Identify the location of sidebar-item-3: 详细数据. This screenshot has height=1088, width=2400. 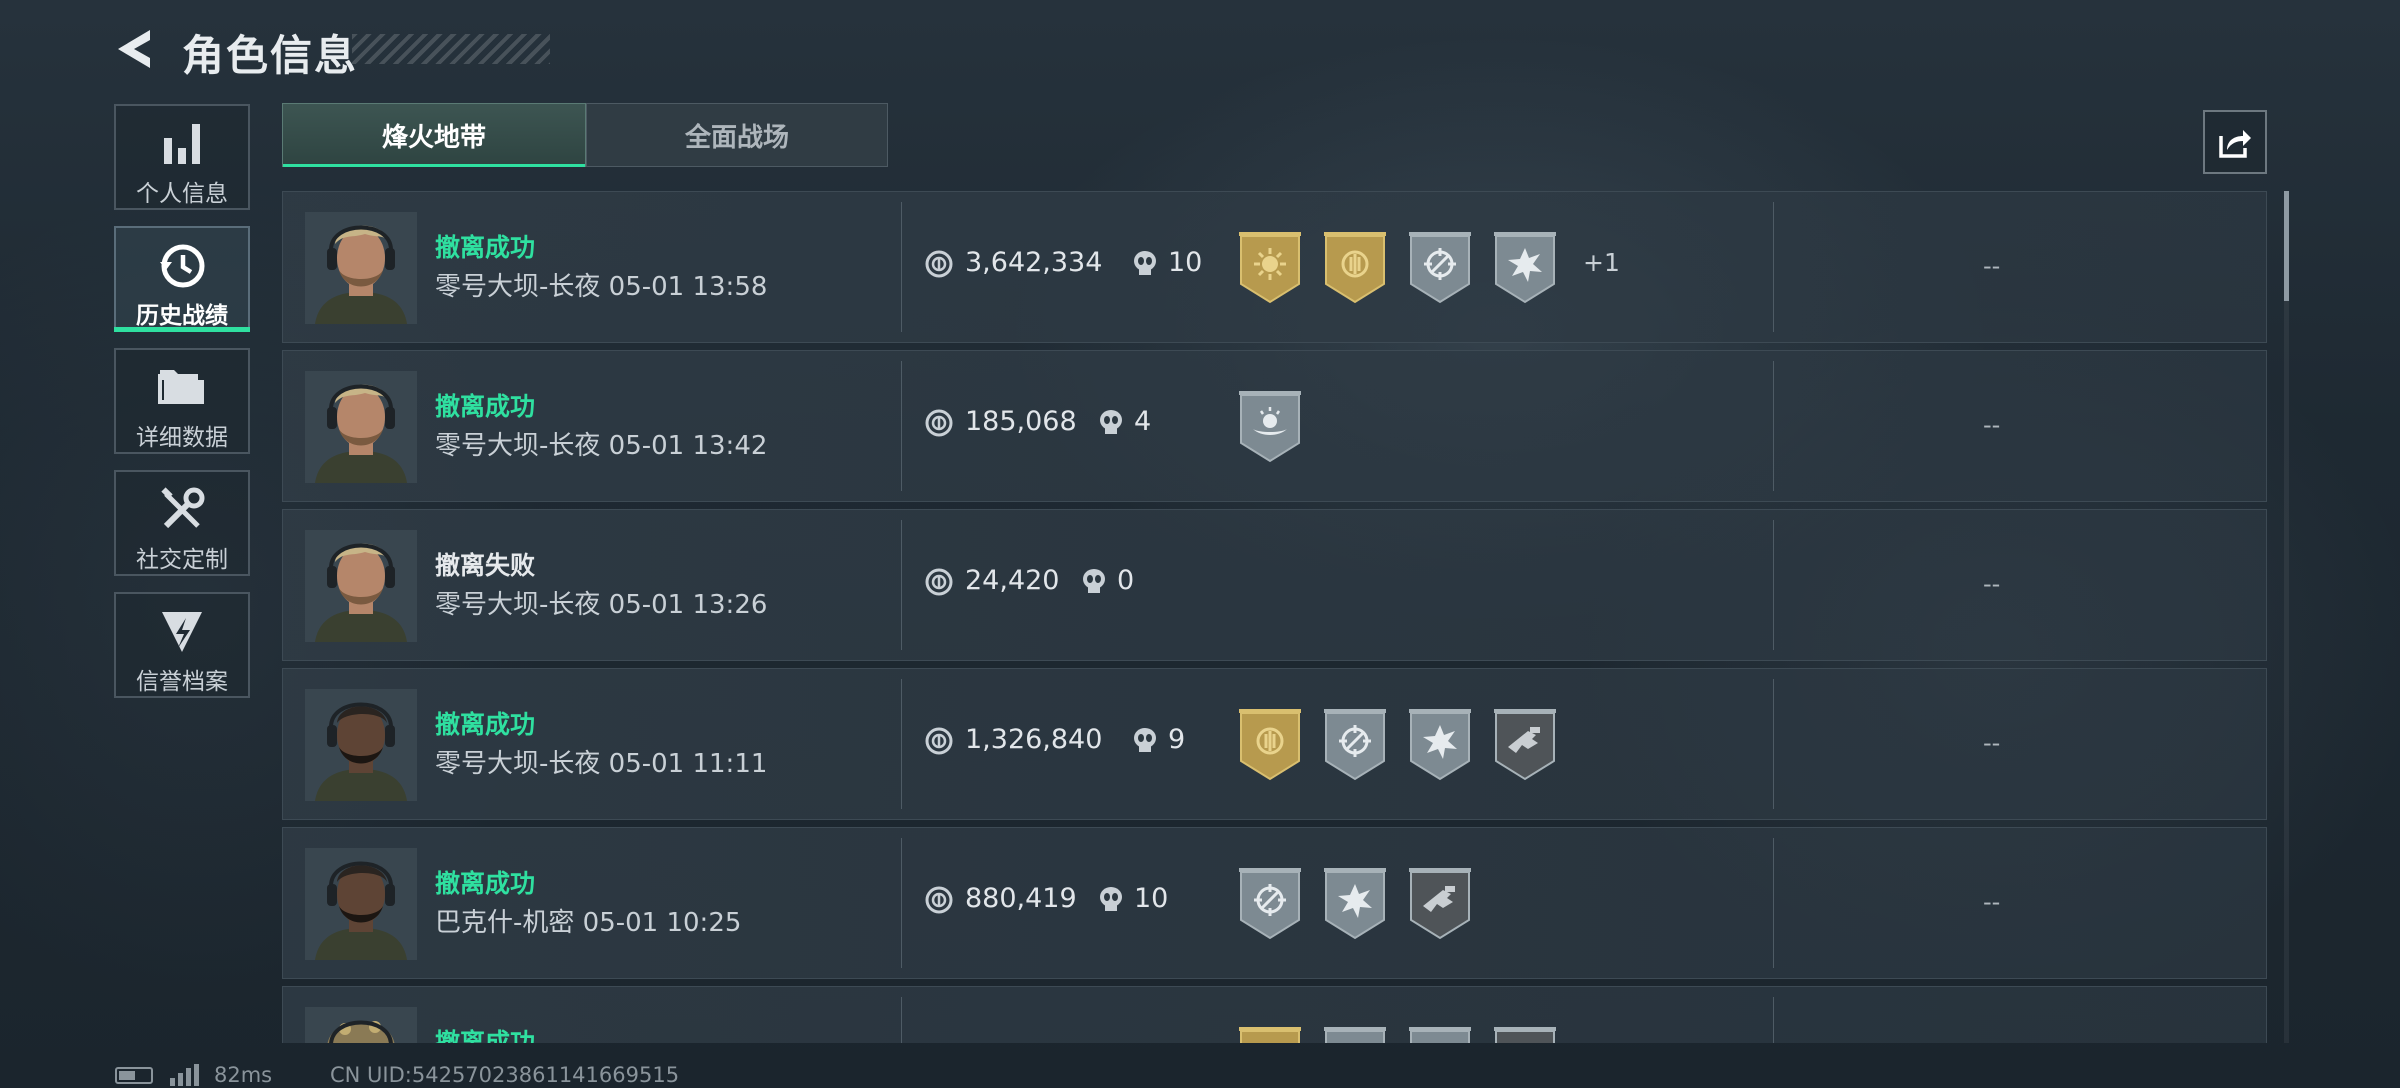
(182, 401).